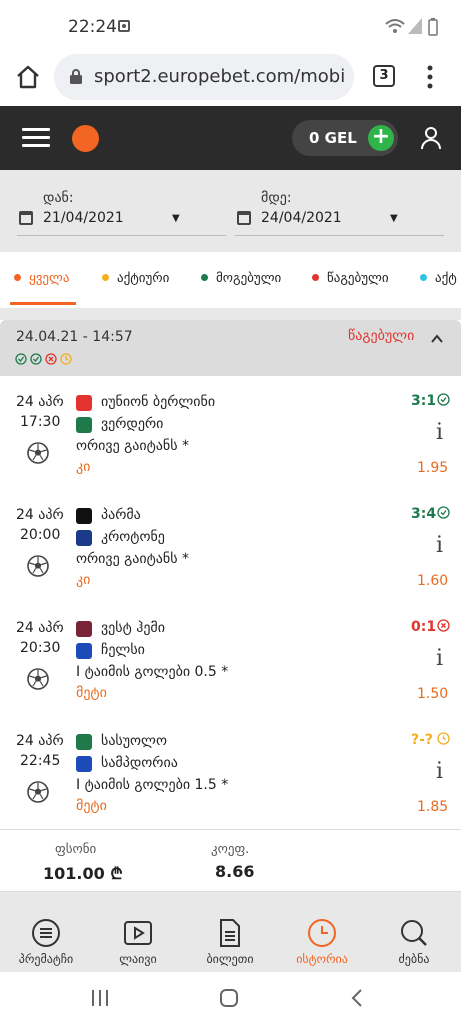  Describe the element at coordinates (74, 337) in the screenshot. I see `ticket-datetime: 24.04.21 - 14:57` at that location.